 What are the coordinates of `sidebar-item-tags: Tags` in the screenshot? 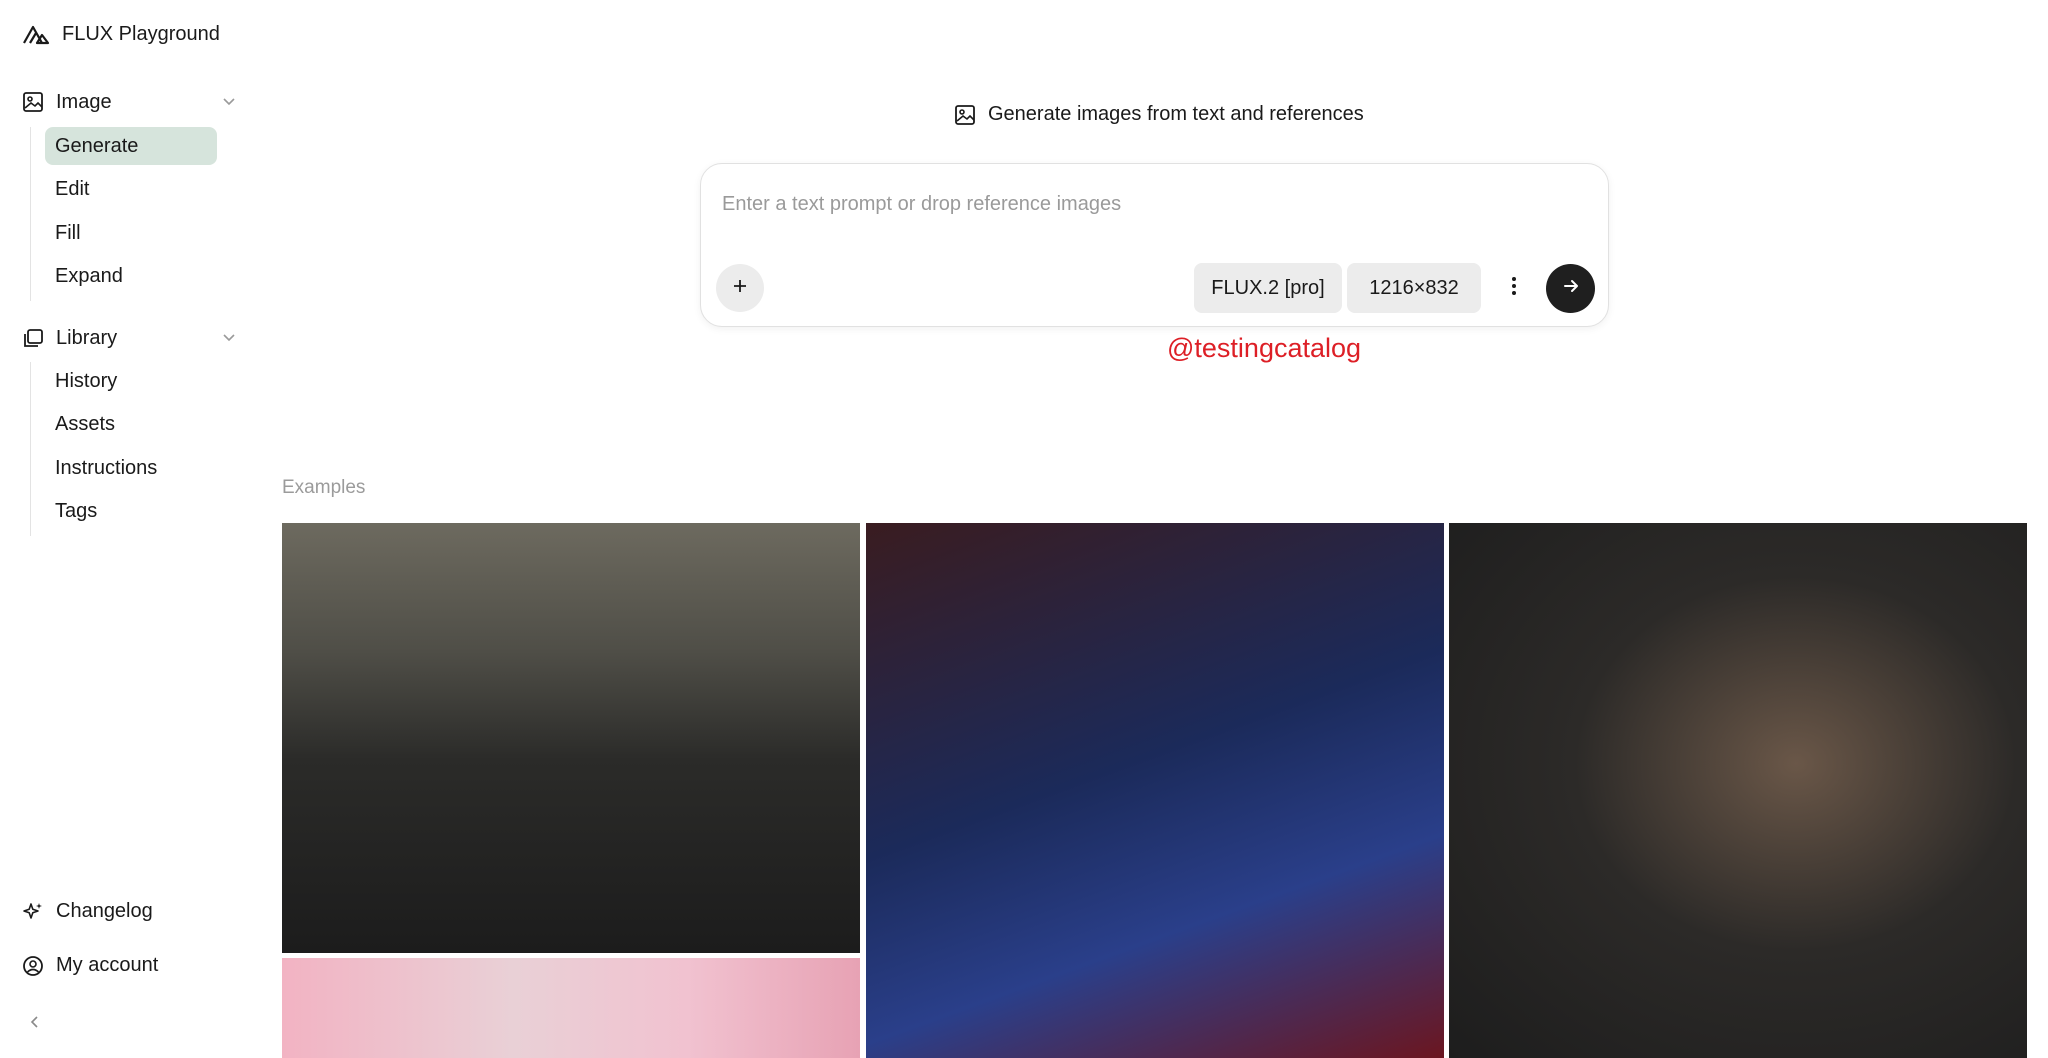 It's located at (131, 512).